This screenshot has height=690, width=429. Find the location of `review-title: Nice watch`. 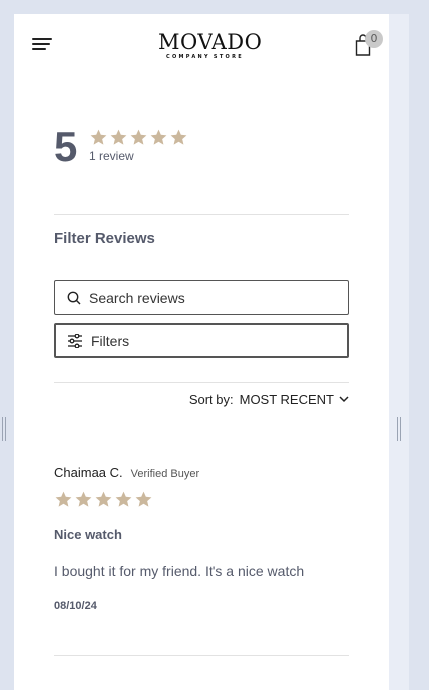

review-title: Nice watch is located at coordinates (88, 534).